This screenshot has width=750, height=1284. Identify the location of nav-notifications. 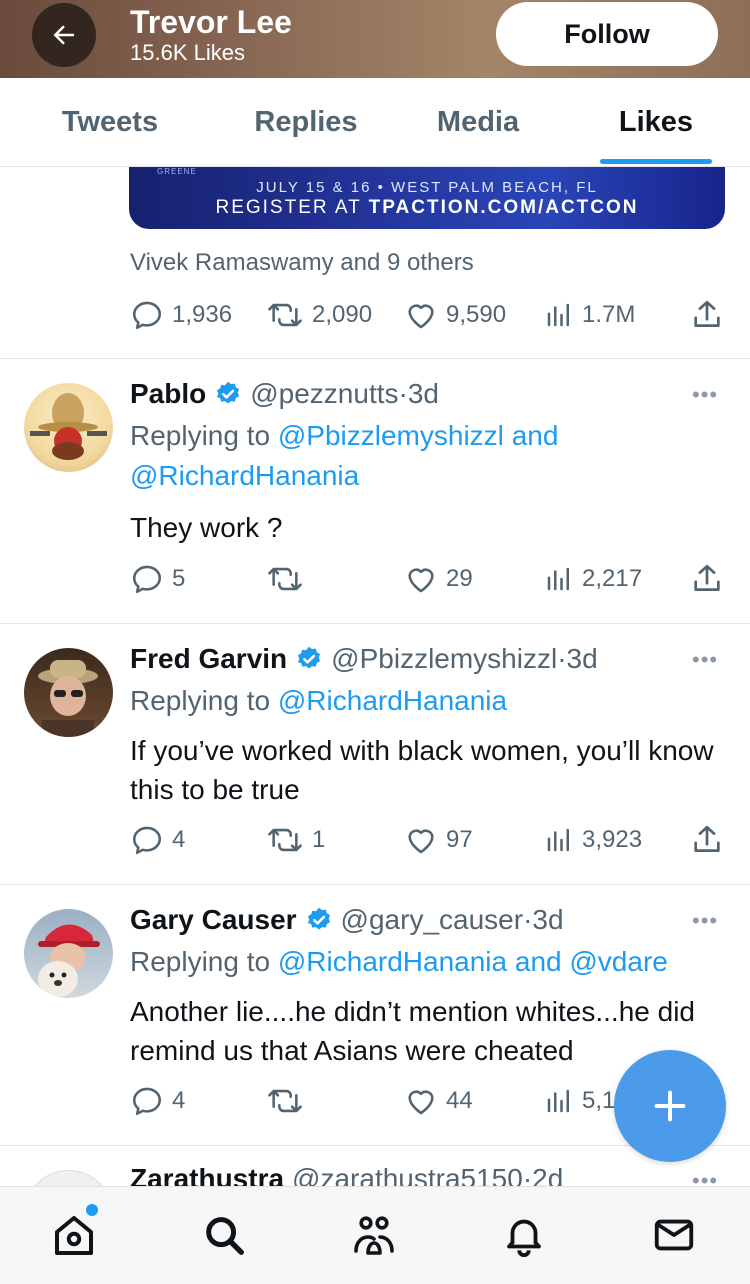
(524, 1235).